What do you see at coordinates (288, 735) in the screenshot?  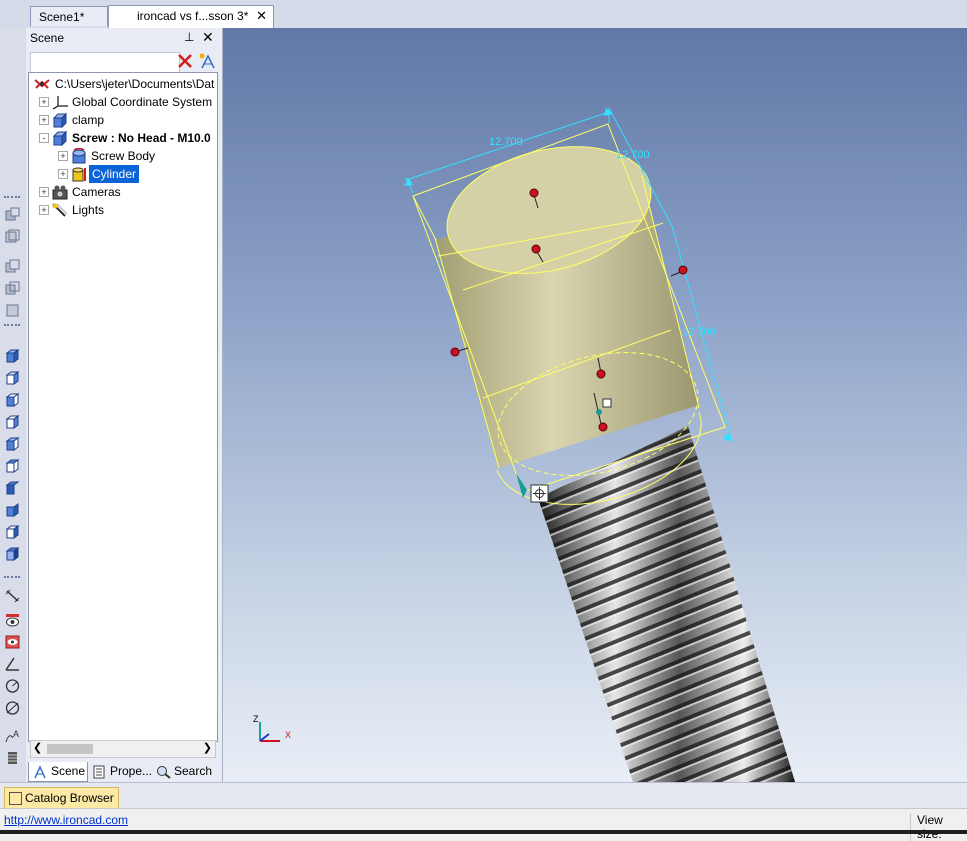 I see `x-axis-label: X` at bounding box center [288, 735].